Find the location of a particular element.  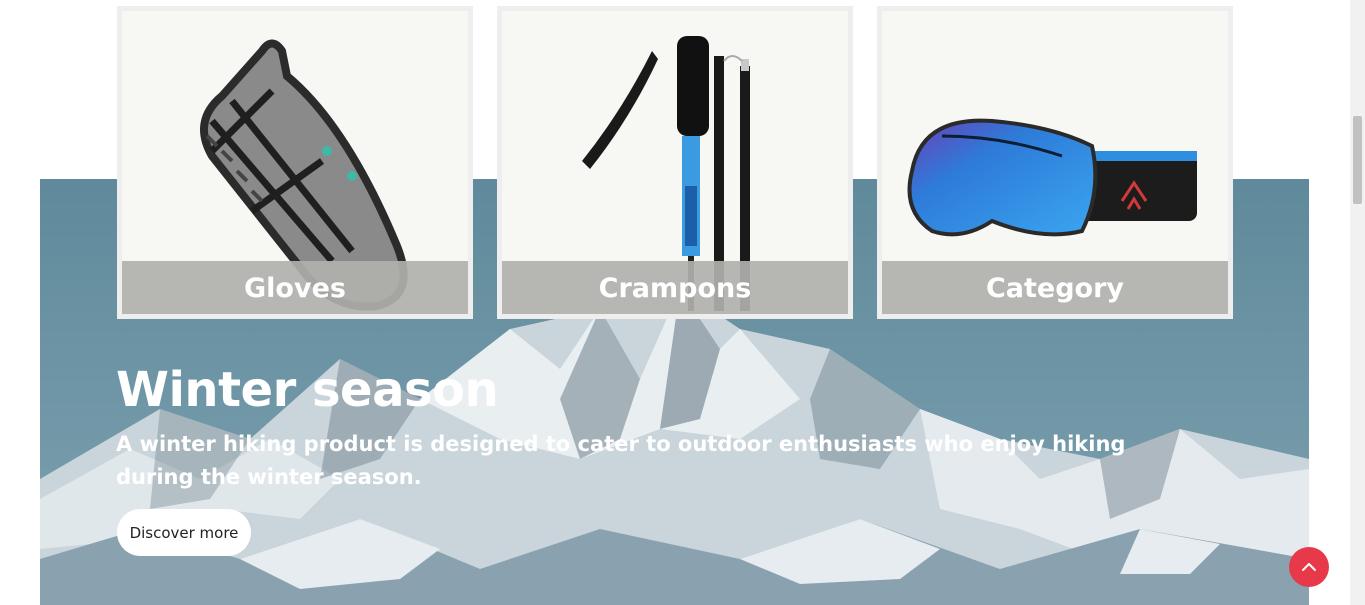

scrollbar-thumb is located at coordinates (1357, 160).